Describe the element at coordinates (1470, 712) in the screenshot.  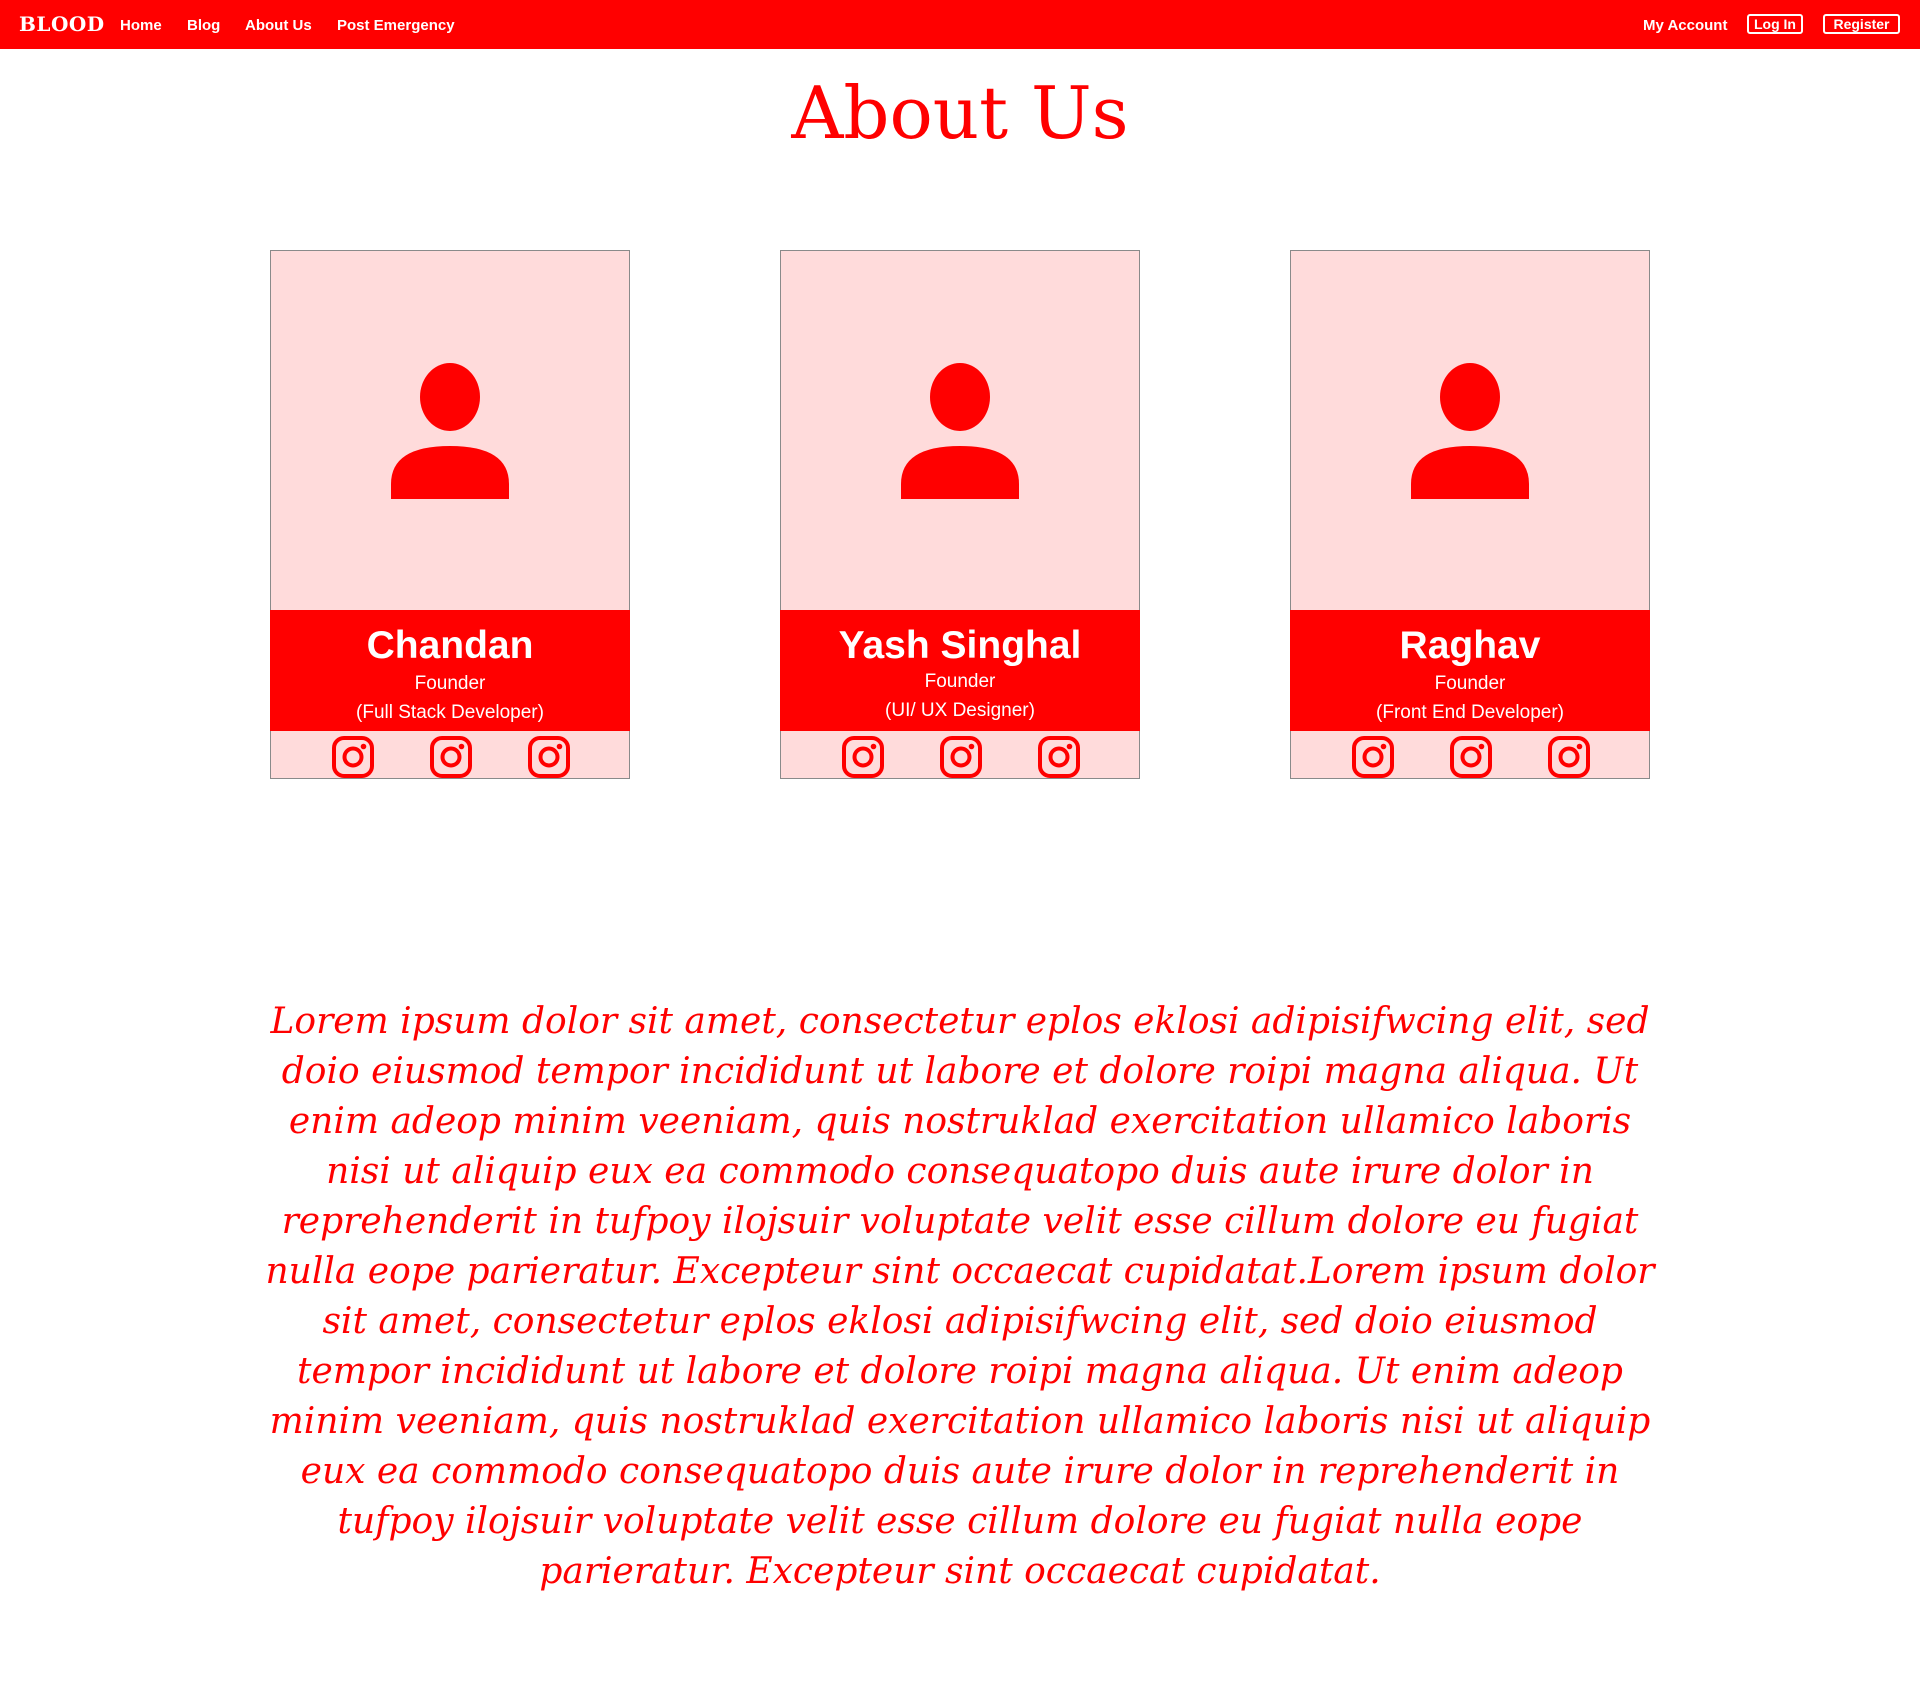
I see `member-specialty: (Front End Developer)` at that location.